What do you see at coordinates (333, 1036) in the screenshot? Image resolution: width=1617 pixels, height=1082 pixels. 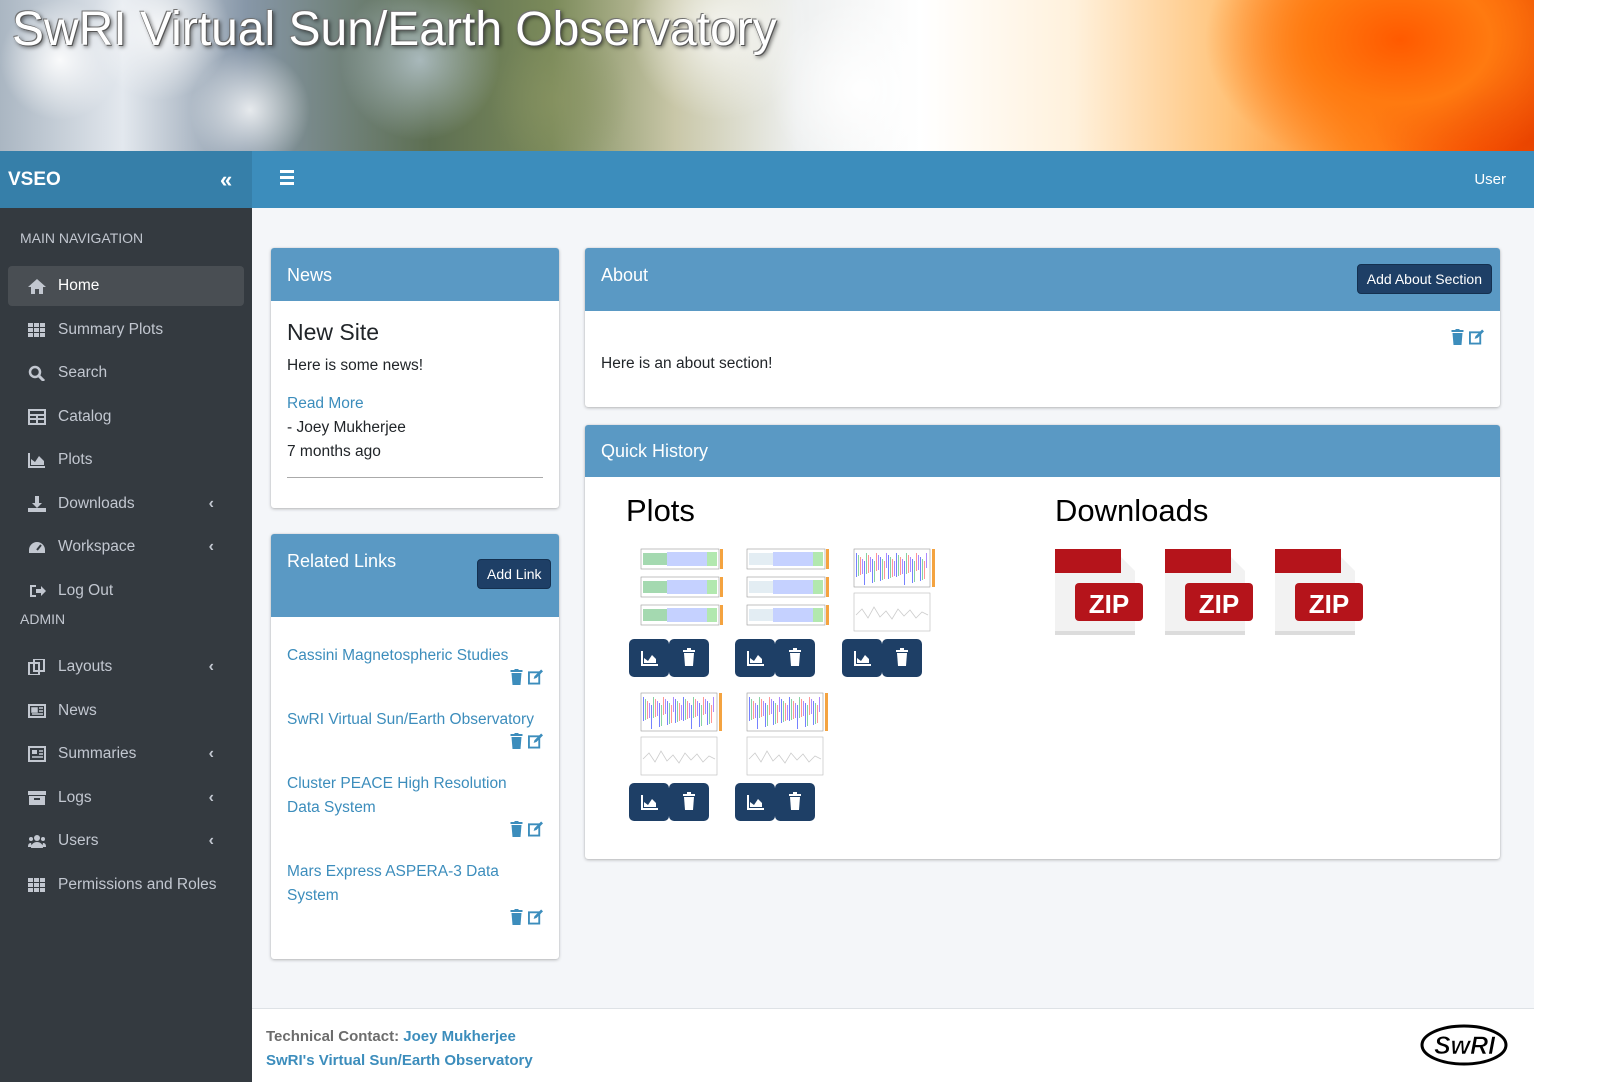 I see `footer-contact-label: Technical Contact:` at bounding box center [333, 1036].